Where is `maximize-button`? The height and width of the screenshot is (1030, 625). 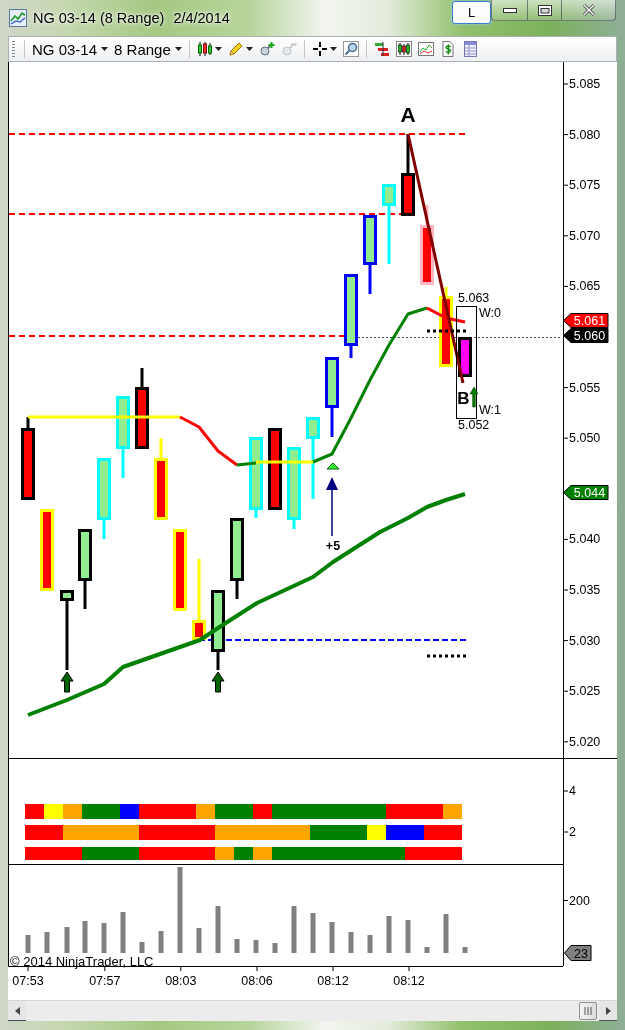 maximize-button is located at coordinates (544, 10).